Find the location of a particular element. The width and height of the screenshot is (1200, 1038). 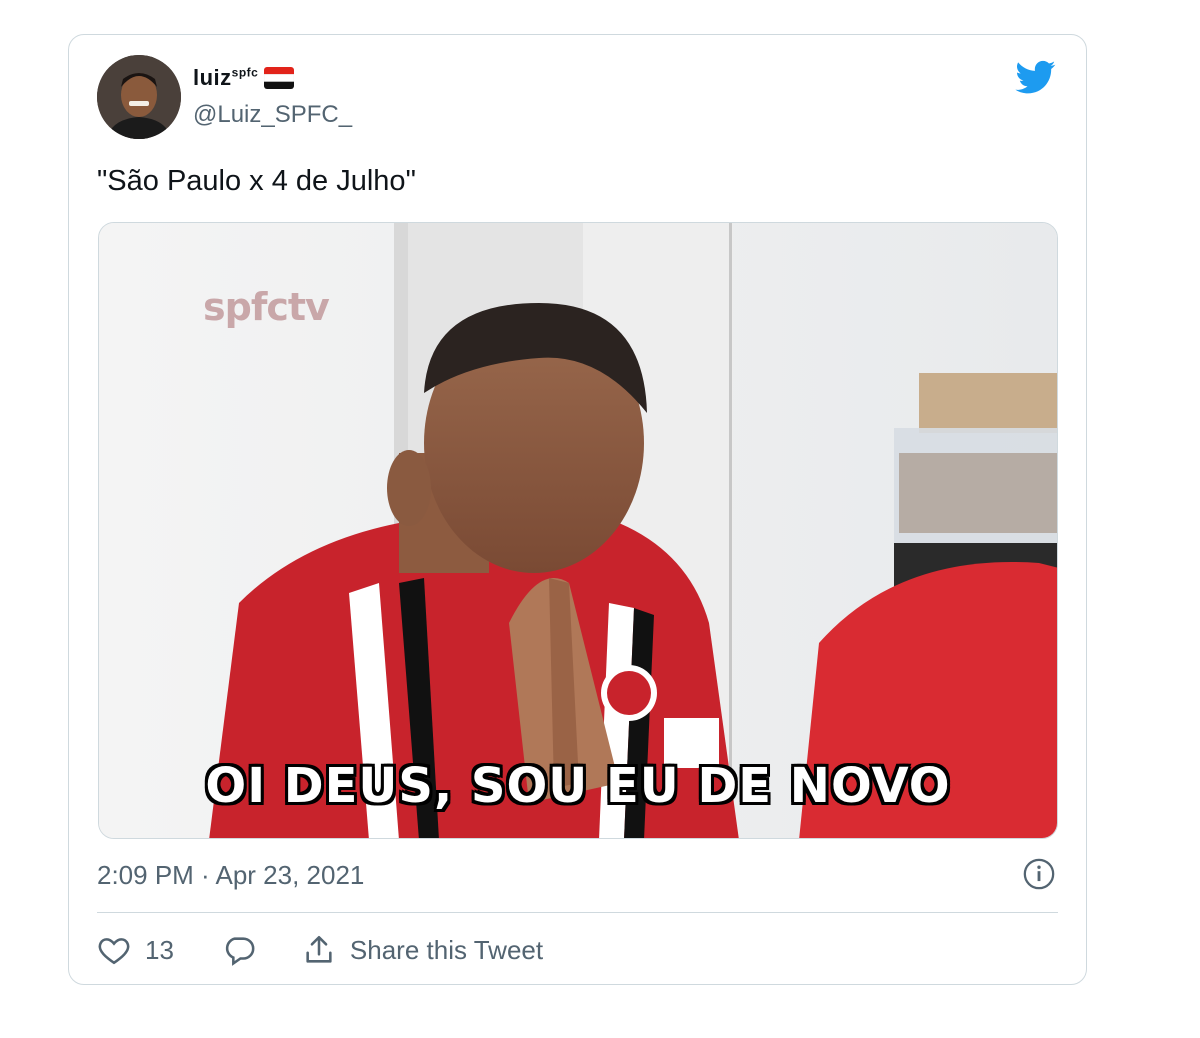

author-name-row: luizspfc is located at coordinates (244, 78).